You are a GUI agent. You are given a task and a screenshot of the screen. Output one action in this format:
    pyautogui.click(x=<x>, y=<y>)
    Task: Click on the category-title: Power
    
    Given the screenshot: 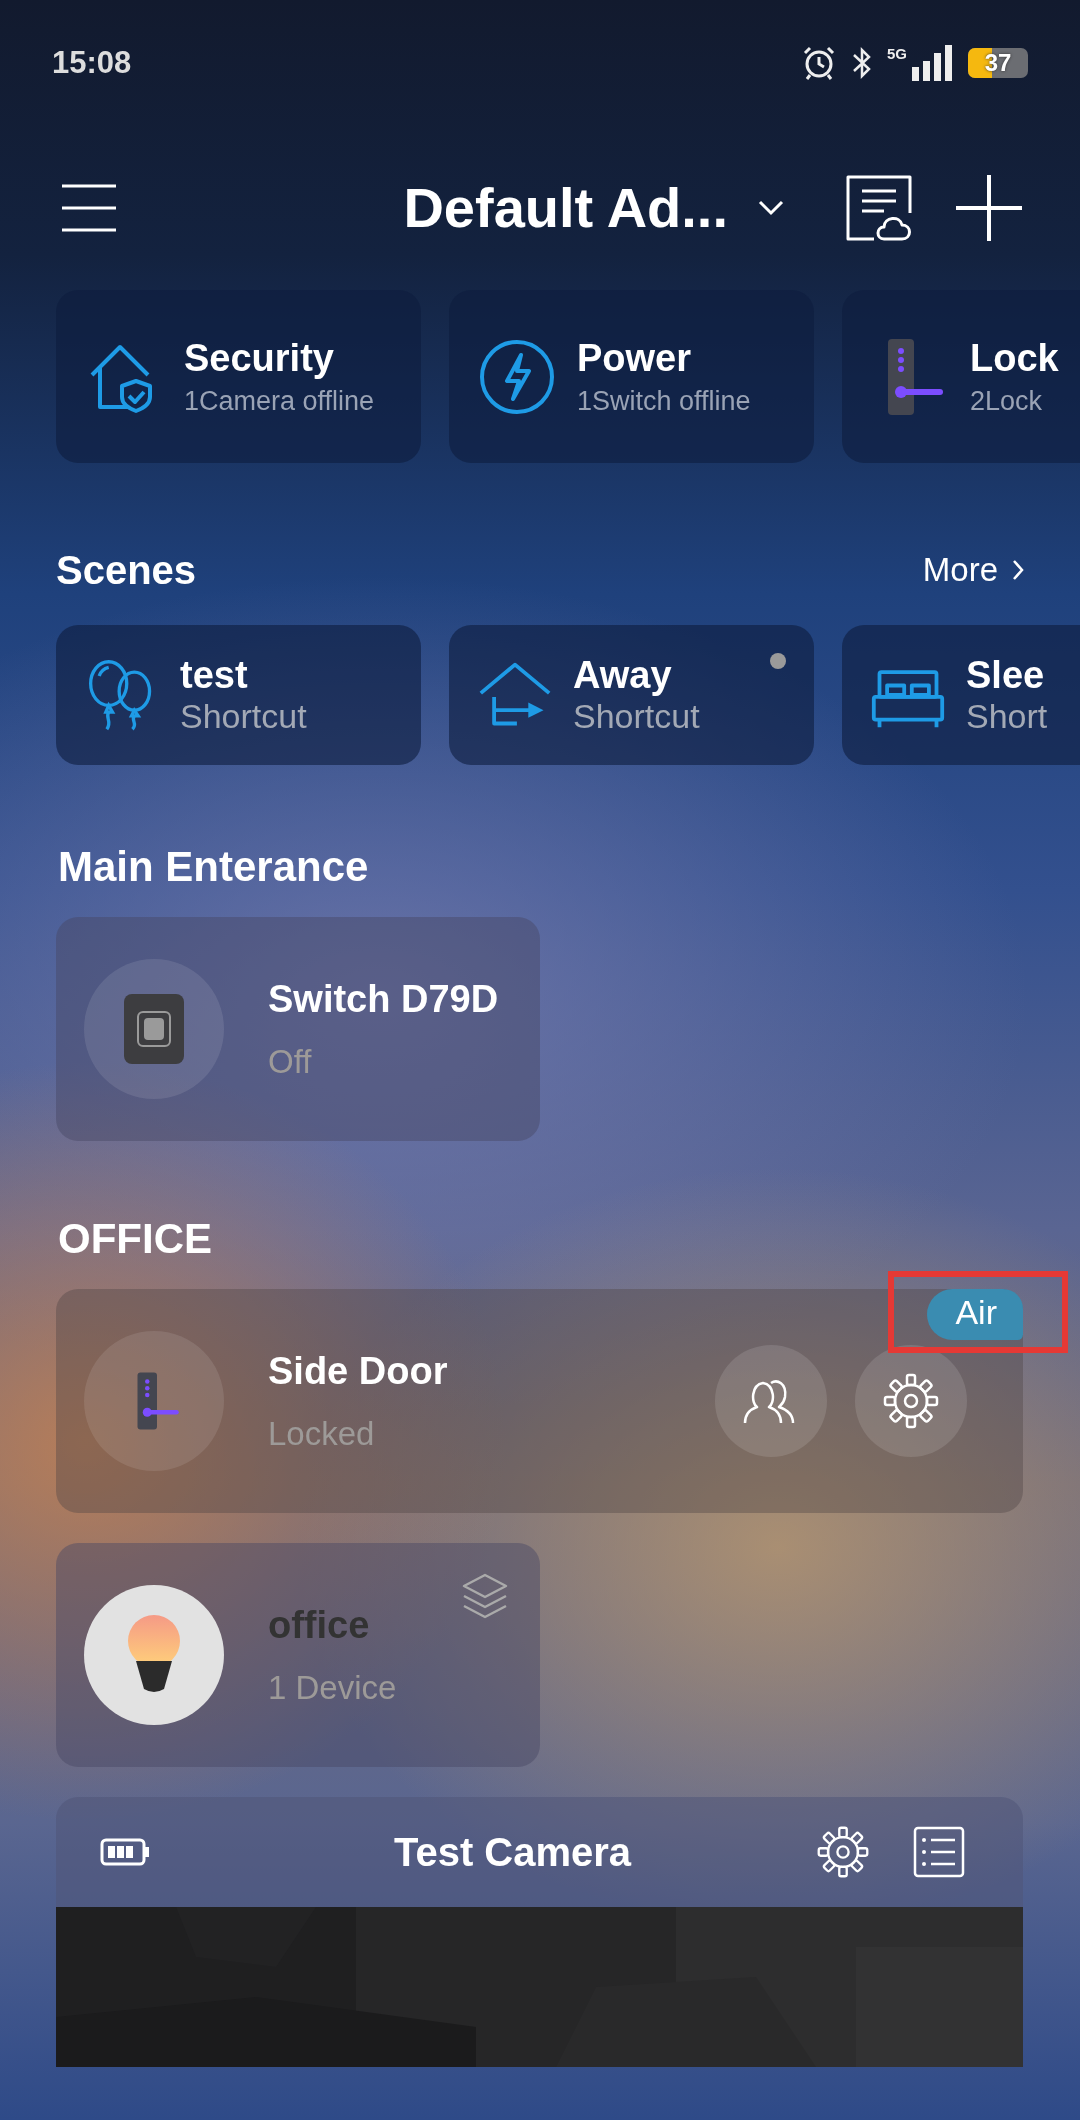 What is the action you would take?
    pyautogui.click(x=635, y=358)
    